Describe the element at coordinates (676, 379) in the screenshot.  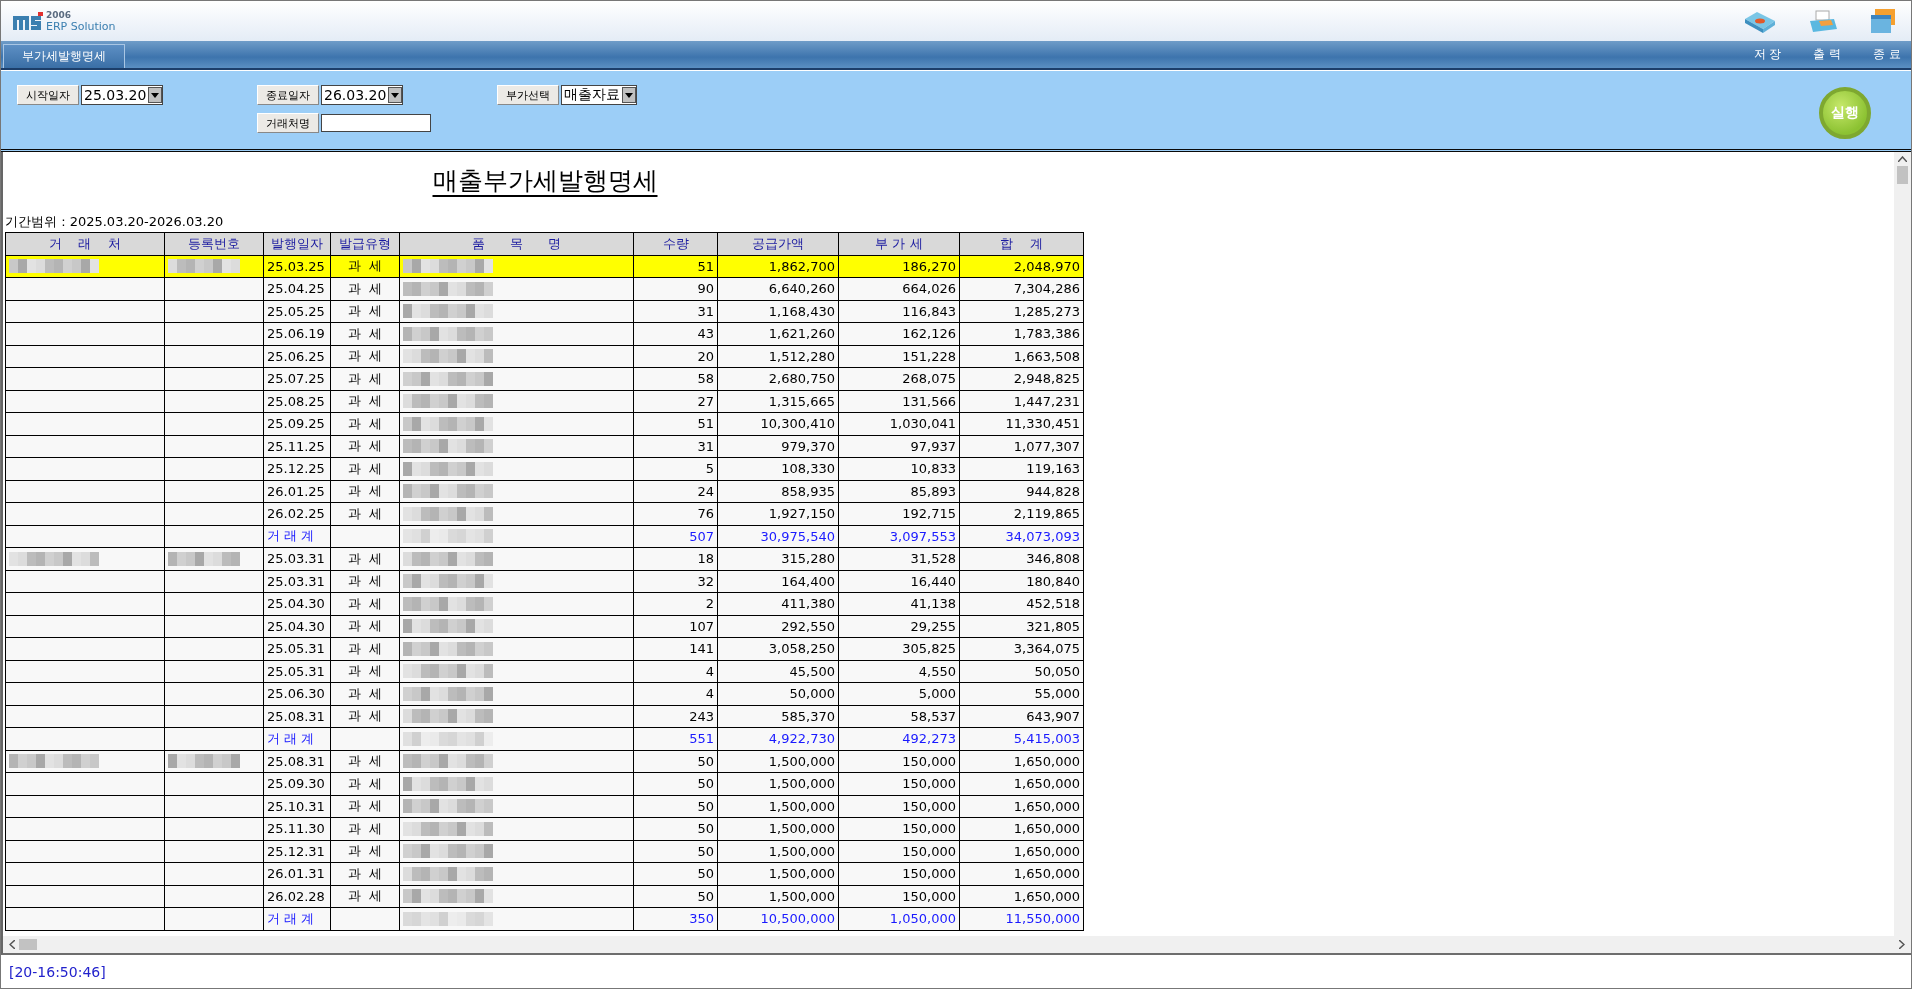
I see `table-cell: 58` at that location.